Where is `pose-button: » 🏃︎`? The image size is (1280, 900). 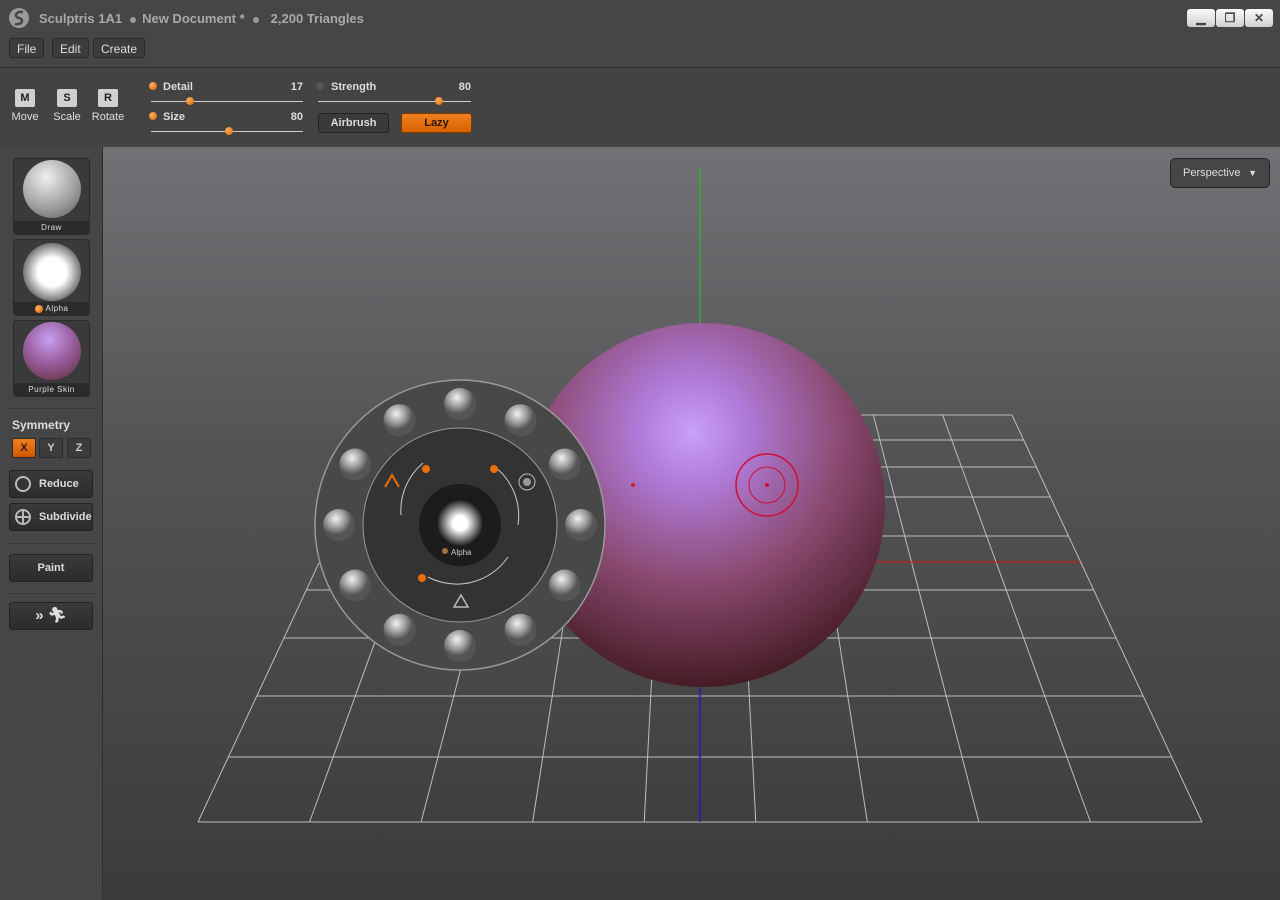 pose-button: » 🏃︎ is located at coordinates (51, 616).